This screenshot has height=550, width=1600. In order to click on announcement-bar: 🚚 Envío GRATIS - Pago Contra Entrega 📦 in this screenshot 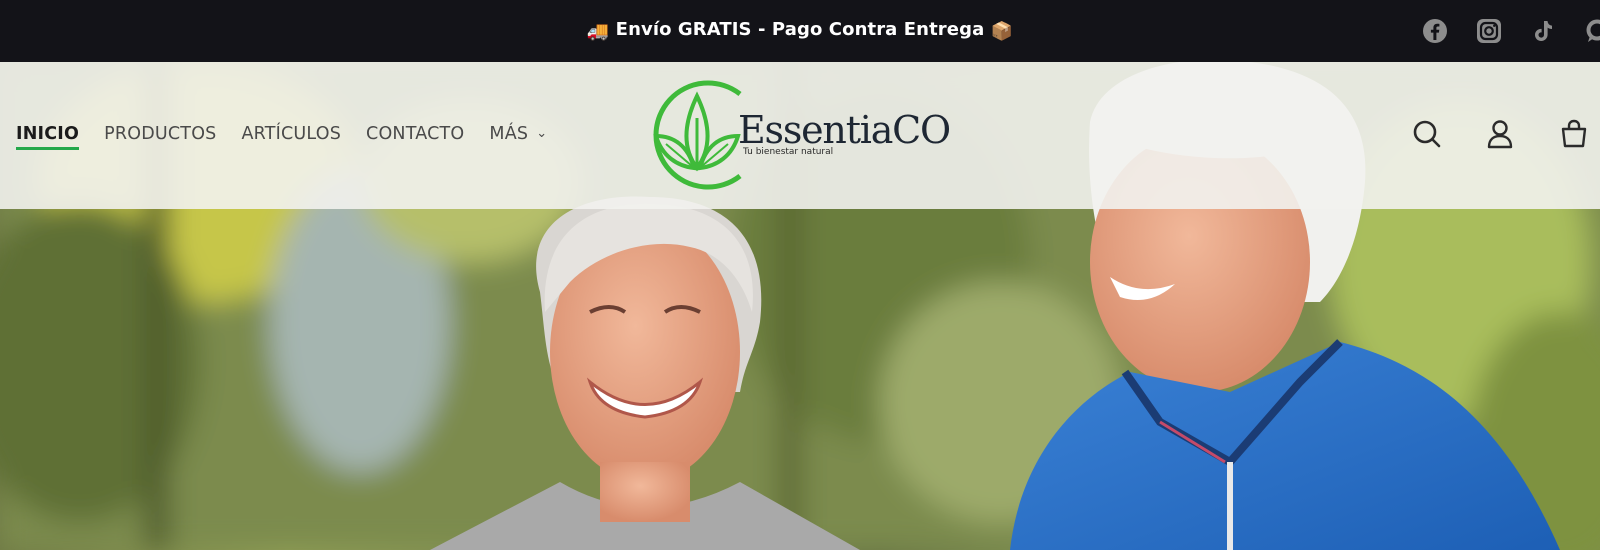, I will do `click(800, 31)`.